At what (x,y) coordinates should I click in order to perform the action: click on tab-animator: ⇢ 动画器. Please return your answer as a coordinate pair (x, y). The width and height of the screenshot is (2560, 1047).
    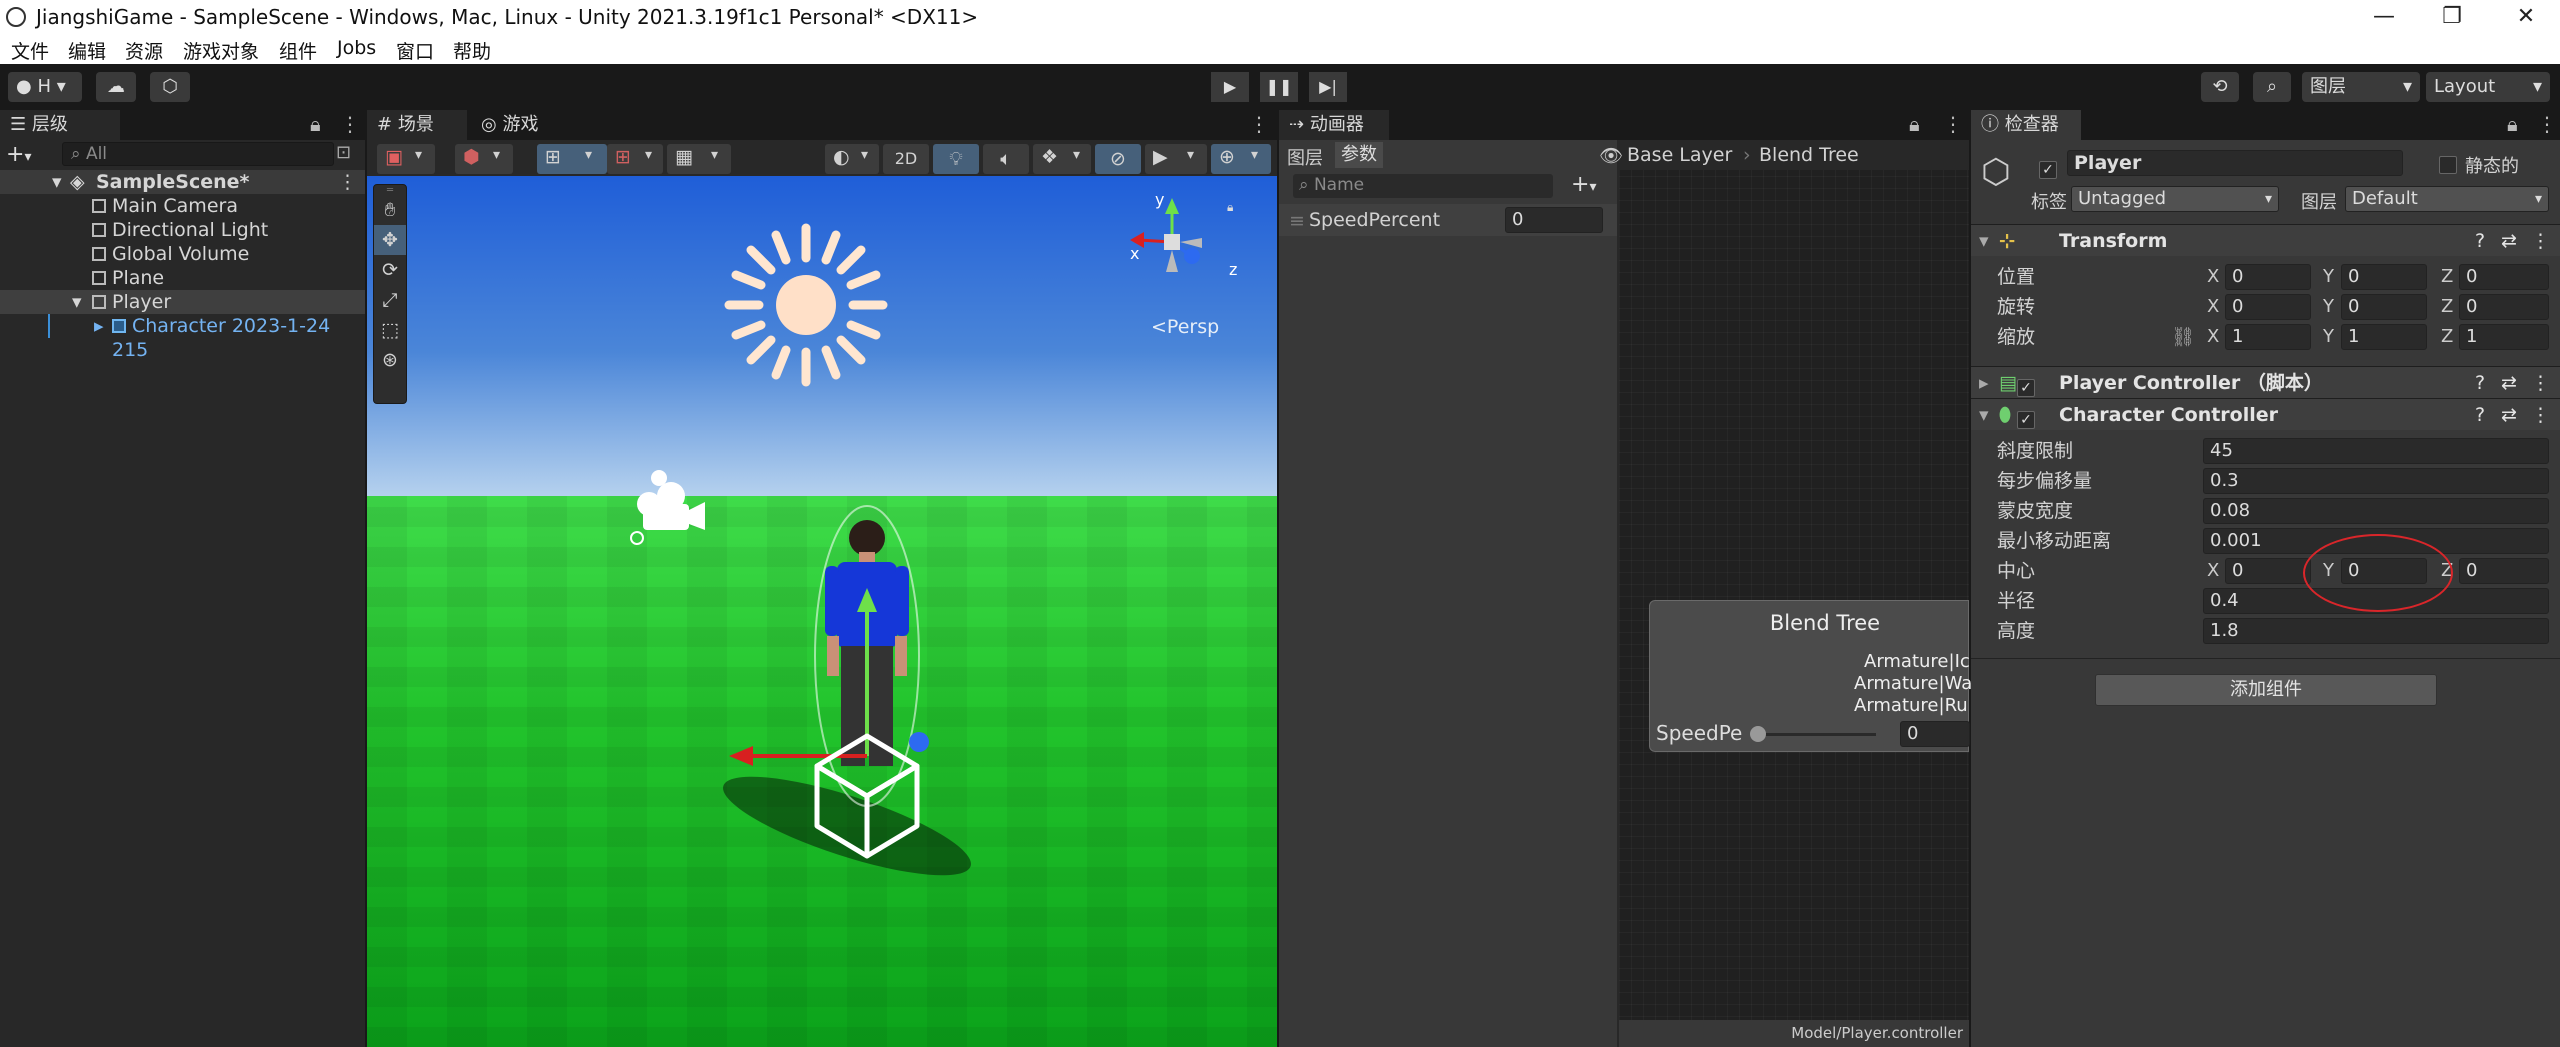
    Looking at the image, I should click on (1334, 125).